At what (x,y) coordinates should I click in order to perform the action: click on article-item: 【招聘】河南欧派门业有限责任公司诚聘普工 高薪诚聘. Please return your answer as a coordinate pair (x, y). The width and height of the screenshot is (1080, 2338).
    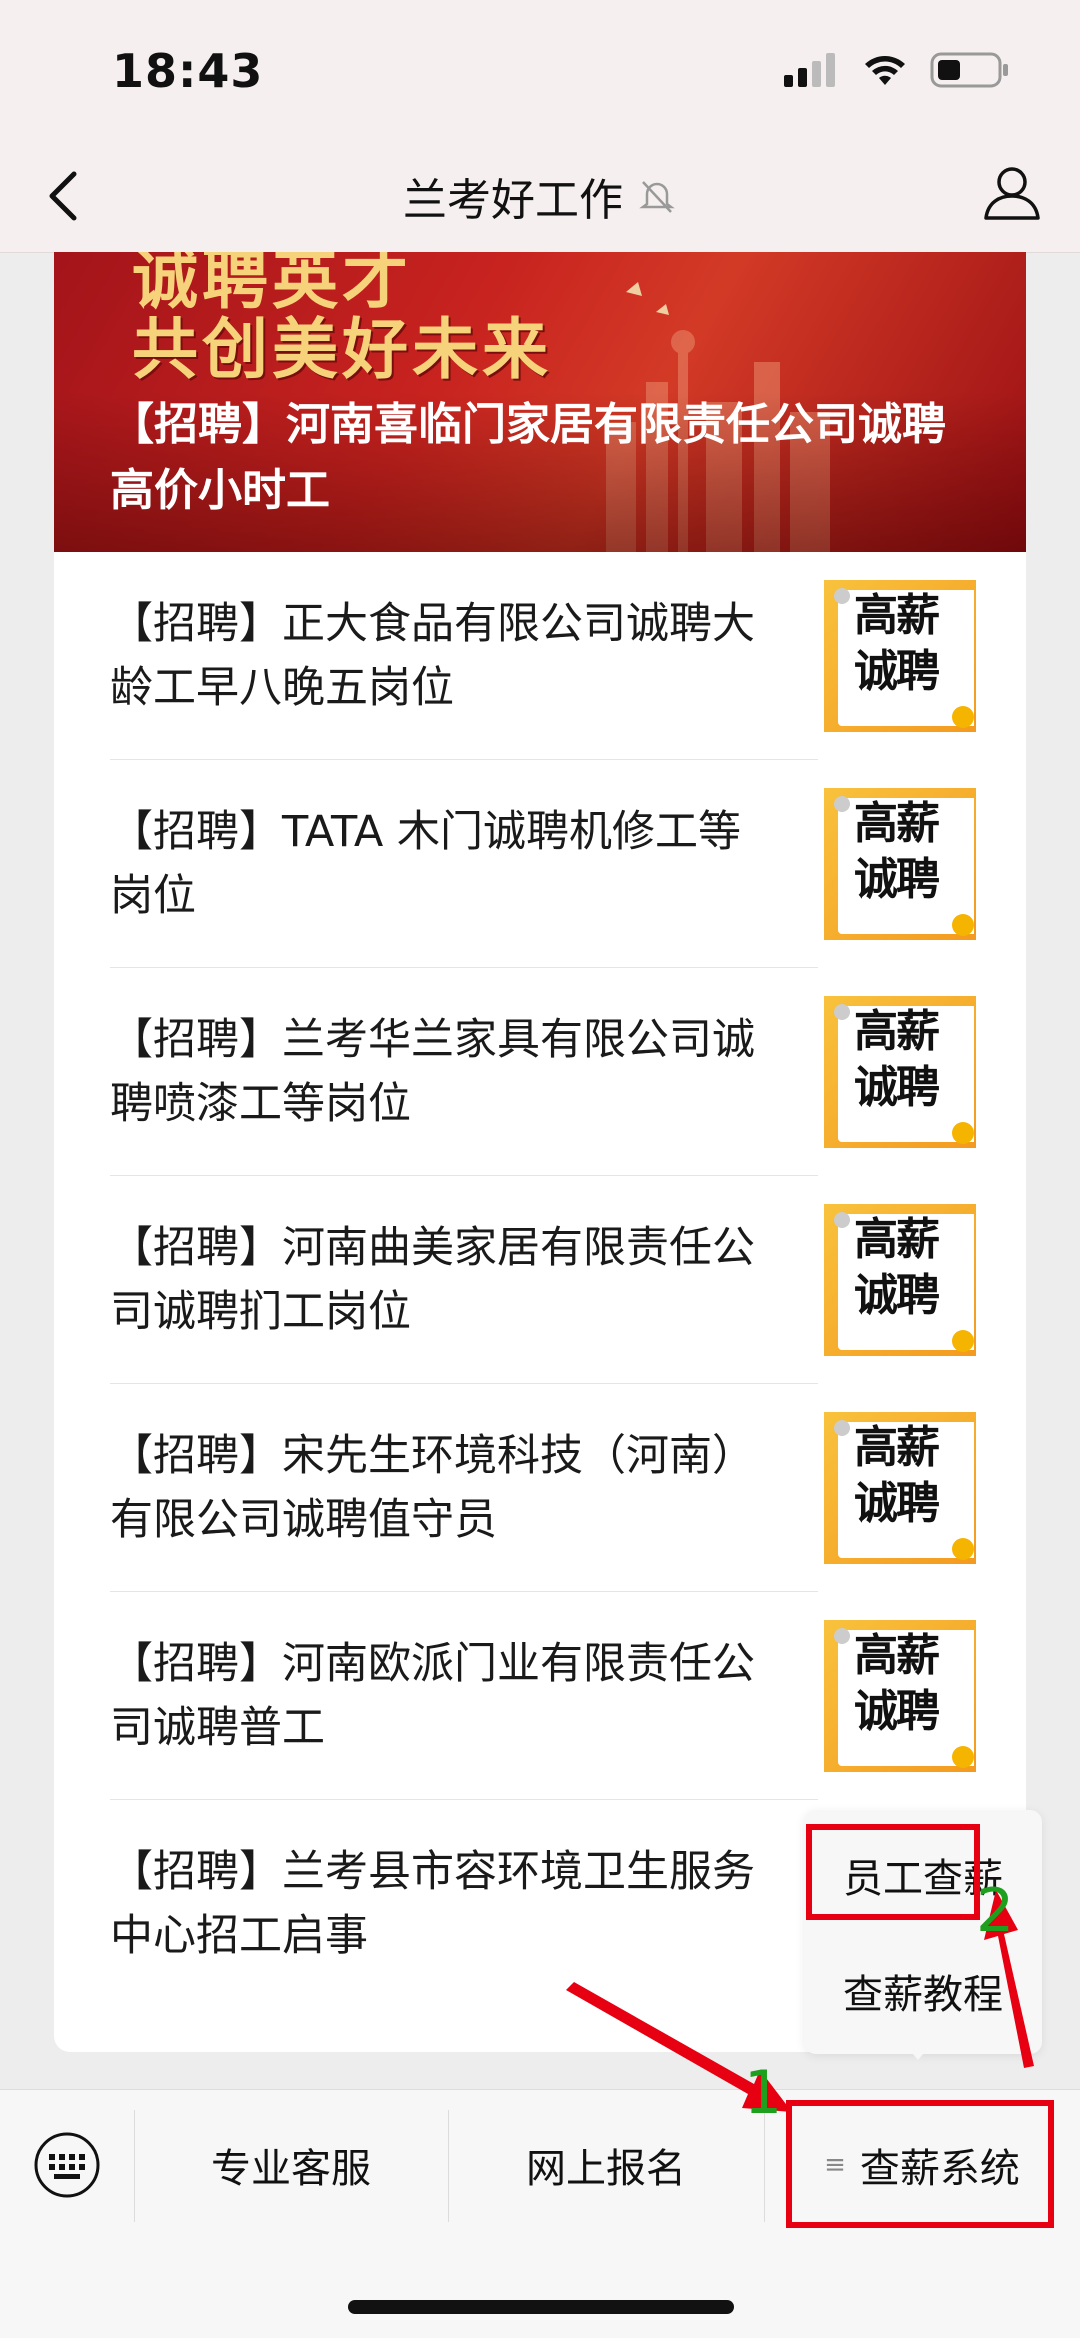
    Looking at the image, I should click on (543, 1696).